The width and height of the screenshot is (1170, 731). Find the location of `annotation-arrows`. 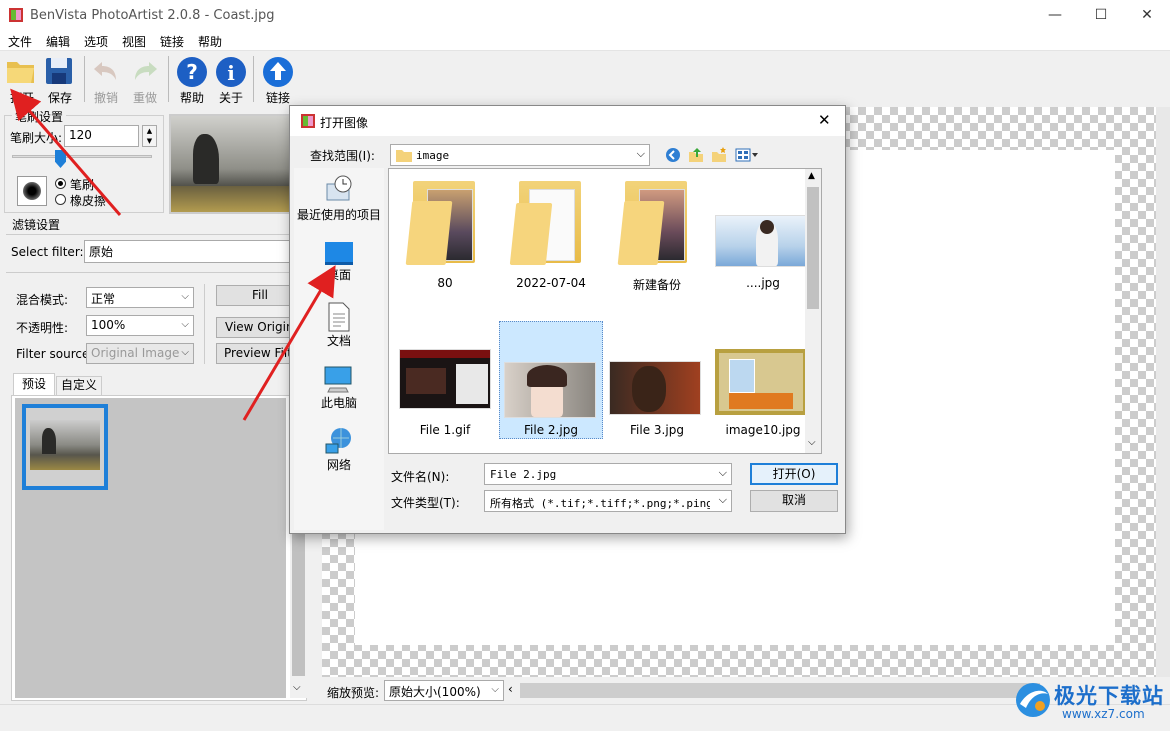

annotation-arrows is located at coordinates (173, 254).